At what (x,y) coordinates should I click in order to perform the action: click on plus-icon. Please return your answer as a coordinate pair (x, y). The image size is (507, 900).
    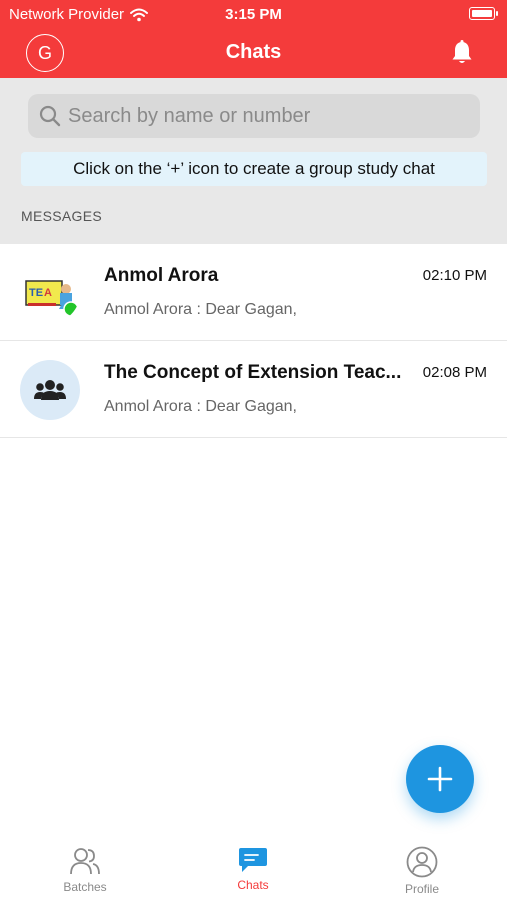
    Looking at the image, I should click on (440, 779).